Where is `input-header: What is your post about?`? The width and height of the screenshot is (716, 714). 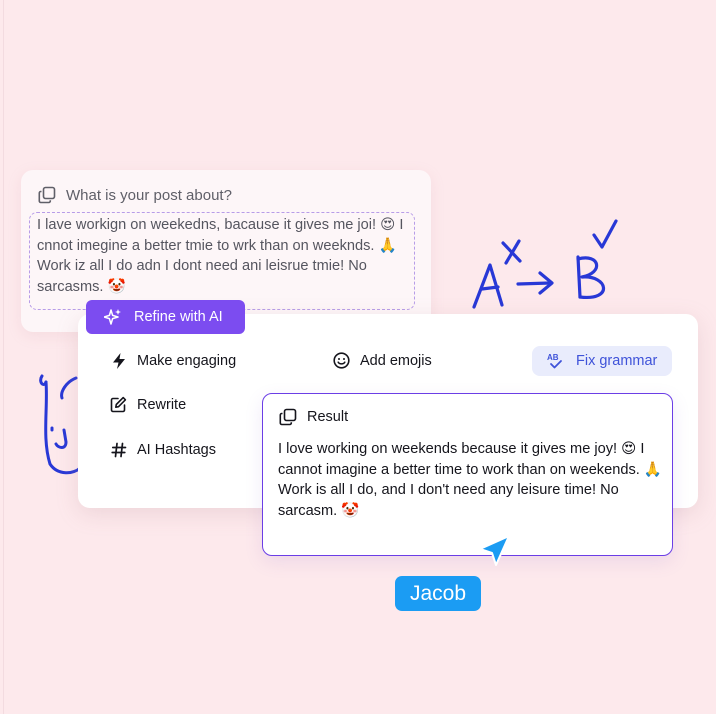 input-header: What is your post about? is located at coordinates (135, 195).